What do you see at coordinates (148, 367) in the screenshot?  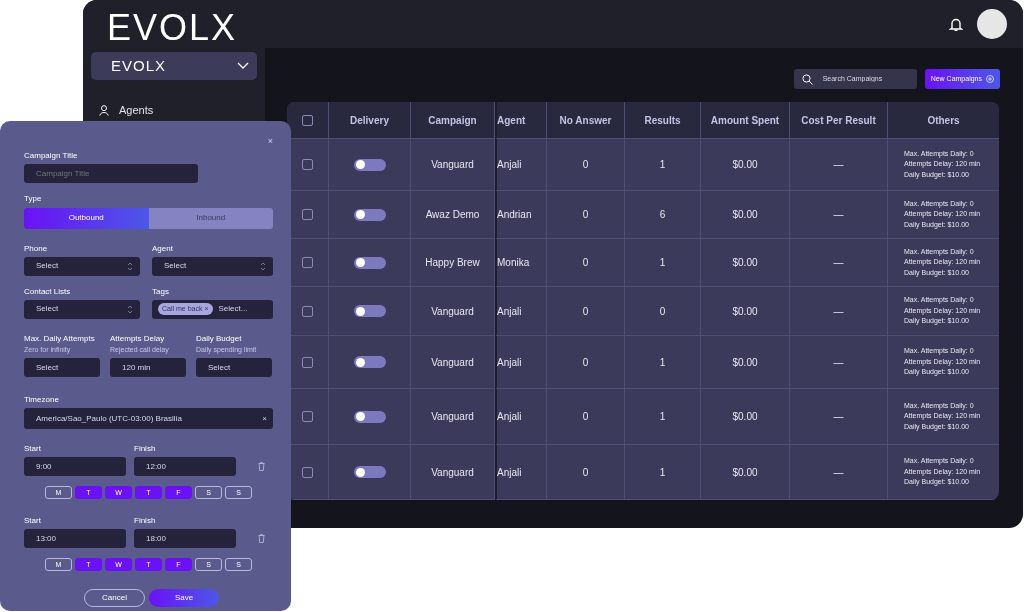 I see `select-field: 120 min` at bounding box center [148, 367].